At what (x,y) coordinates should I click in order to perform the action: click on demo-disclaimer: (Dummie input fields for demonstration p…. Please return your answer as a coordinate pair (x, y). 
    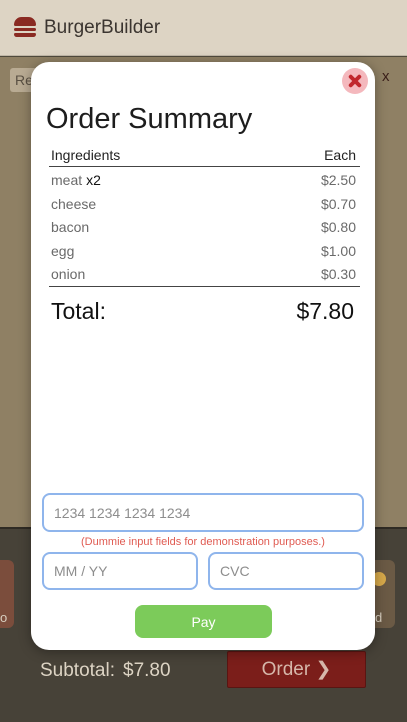
    Looking at the image, I should click on (203, 542).